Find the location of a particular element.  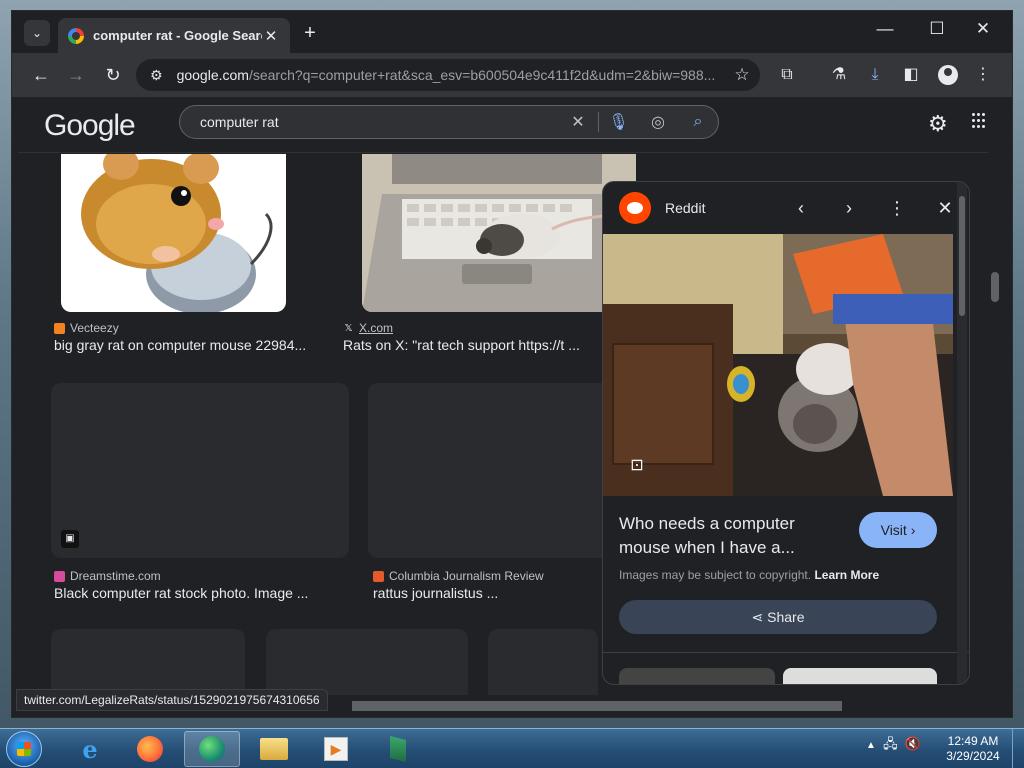

previous-chevron-icon: ‹ is located at coordinates (801, 208).